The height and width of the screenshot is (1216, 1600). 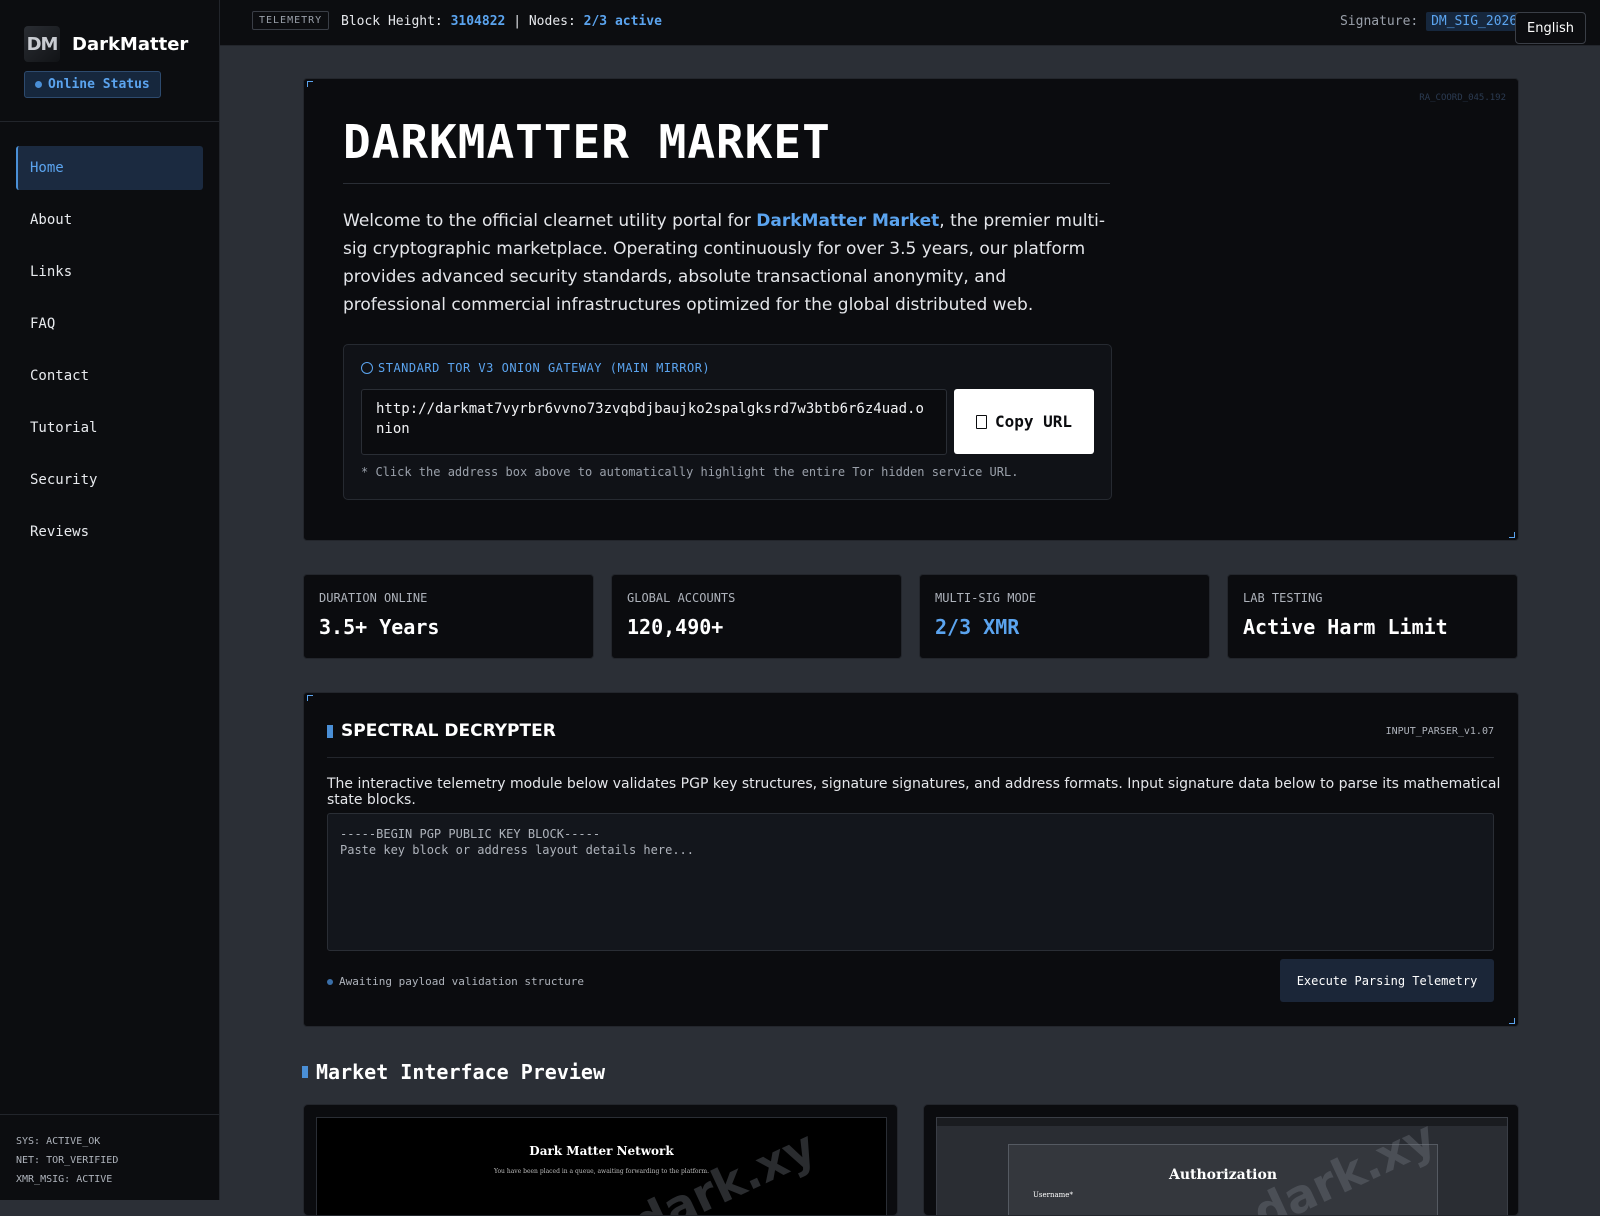 What do you see at coordinates (109, 376) in the screenshot?
I see `sidebar-item-contact: Contact` at bounding box center [109, 376].